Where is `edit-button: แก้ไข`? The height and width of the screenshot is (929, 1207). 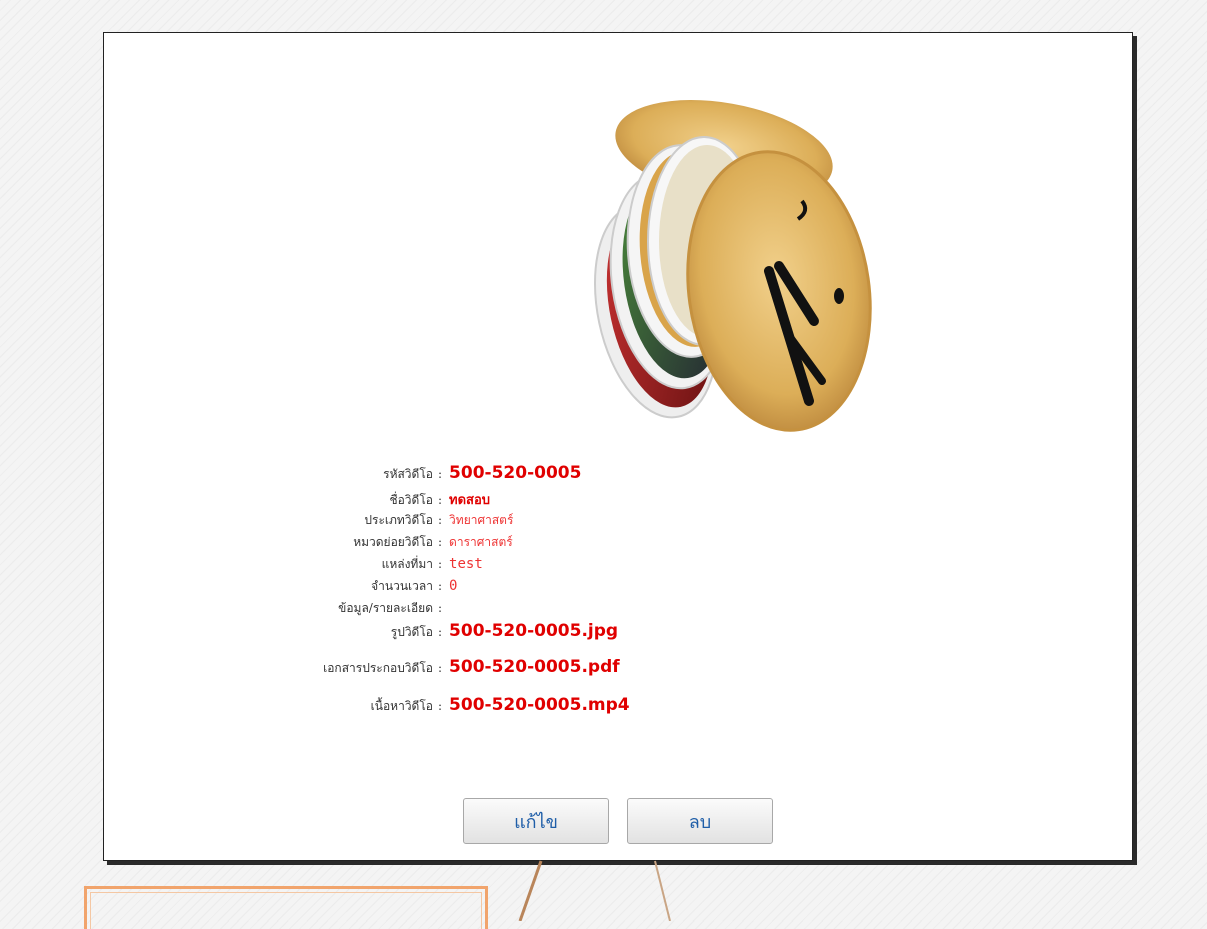
edit-button: แก้ไข is located at coordinates (536, 821).